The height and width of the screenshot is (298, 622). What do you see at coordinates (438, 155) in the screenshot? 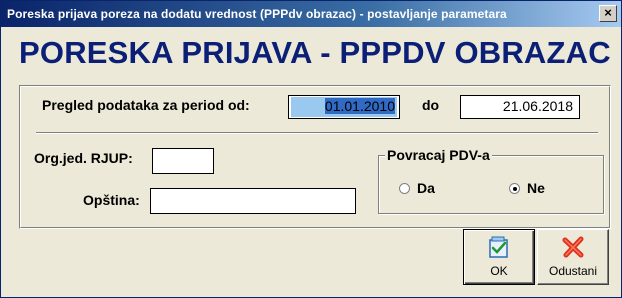
I see `povracaj-legend: Povracaj PDV-a` at bounding box center [438, 155].